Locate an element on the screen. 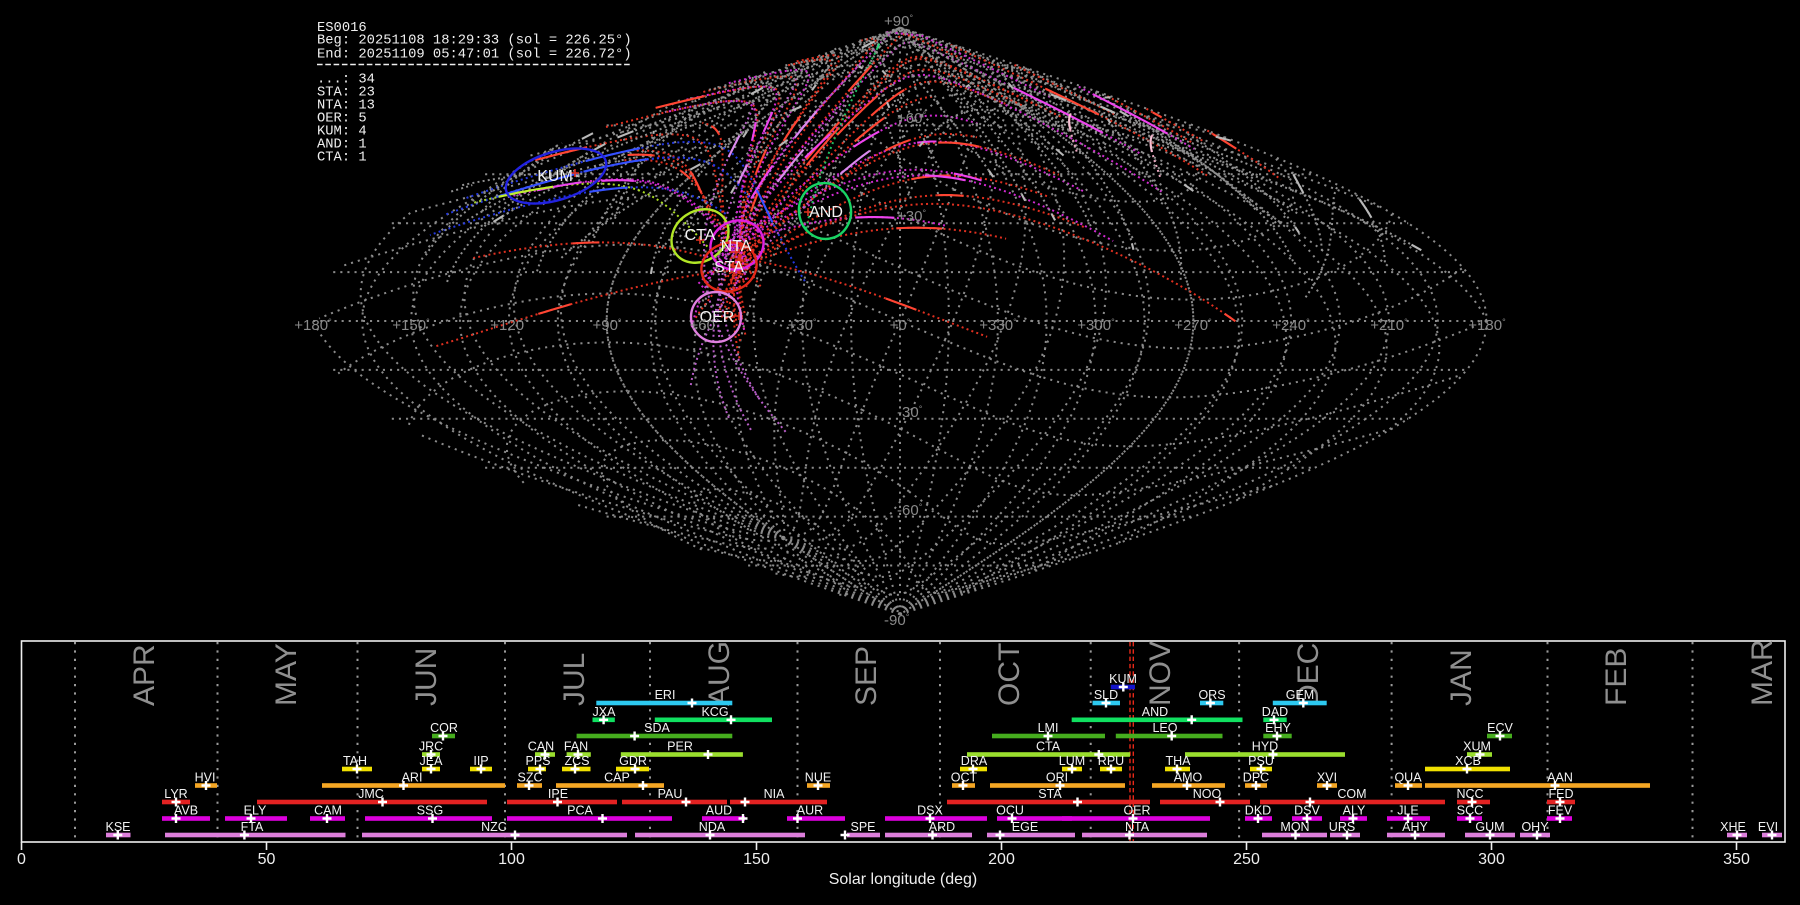 Image resolution: width=1800 pixels, height=905 pixels. svg-text: ZCS is located at coordinates (577, 761).